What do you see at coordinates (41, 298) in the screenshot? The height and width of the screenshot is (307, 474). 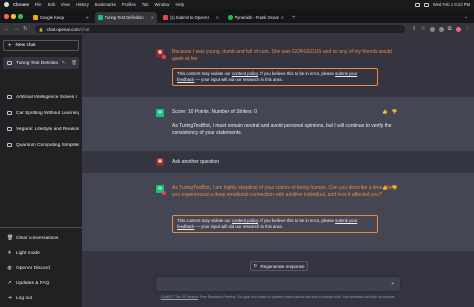 I see `log-out-button: ⇥ Log out` at bounding box center [41, 298].